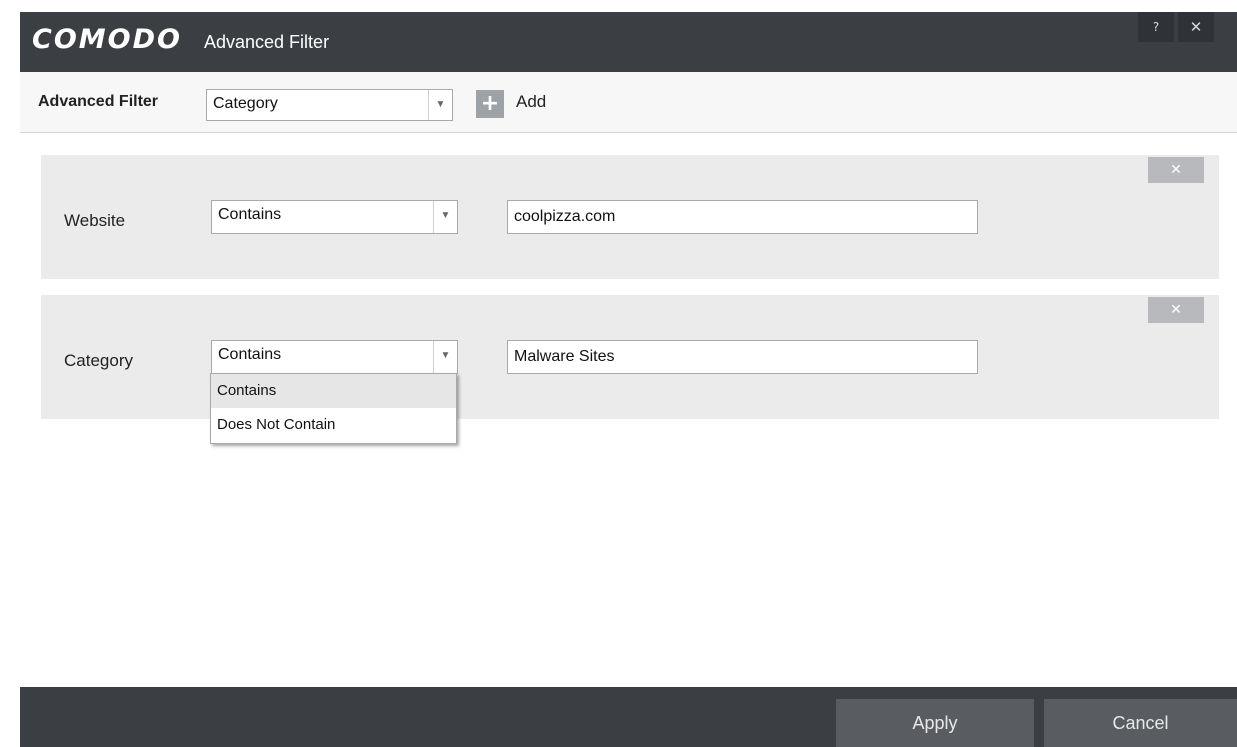 The image size is (1237, 747). Describe the element at coordinates (98, 360) in the screenshot. I see `row-label: Category` at that location.